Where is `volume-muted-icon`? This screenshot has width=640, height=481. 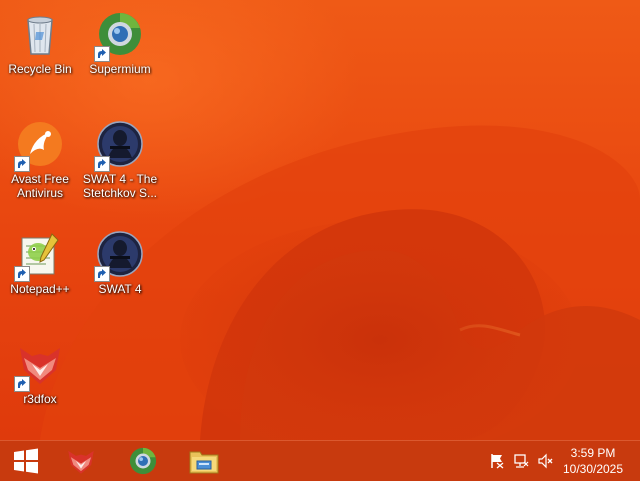
volume-muted-icon is located at coordinates (545, 461).